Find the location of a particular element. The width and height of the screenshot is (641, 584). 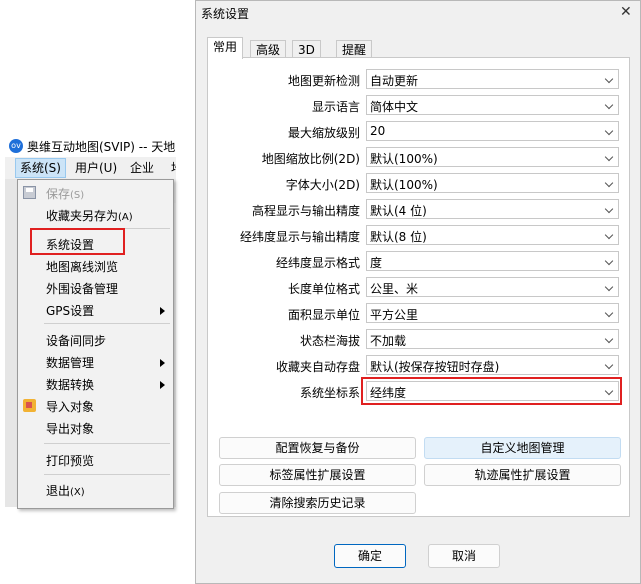

select-value: 度 is located at coordinates (376, 263).